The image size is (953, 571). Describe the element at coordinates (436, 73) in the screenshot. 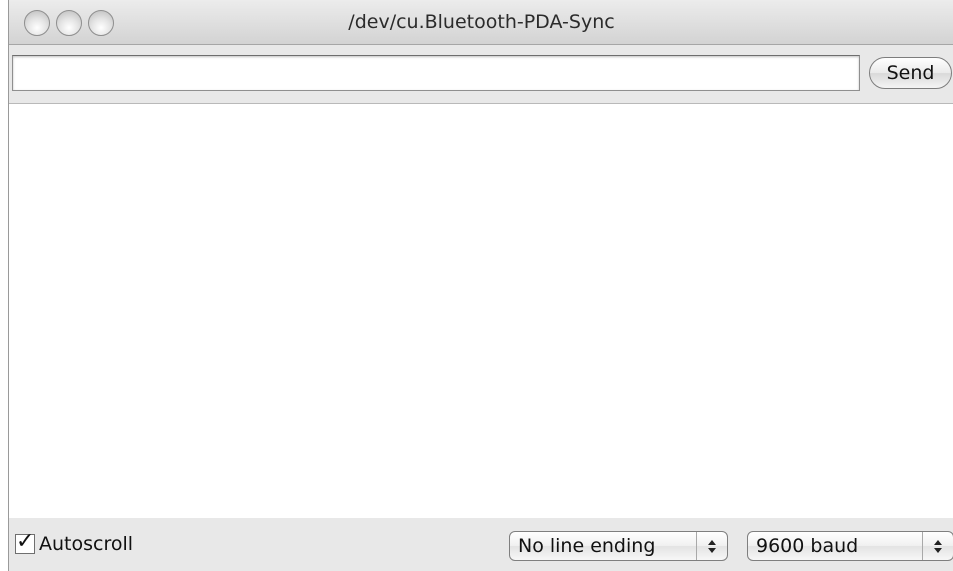

I see `serial-input-field` at that location.